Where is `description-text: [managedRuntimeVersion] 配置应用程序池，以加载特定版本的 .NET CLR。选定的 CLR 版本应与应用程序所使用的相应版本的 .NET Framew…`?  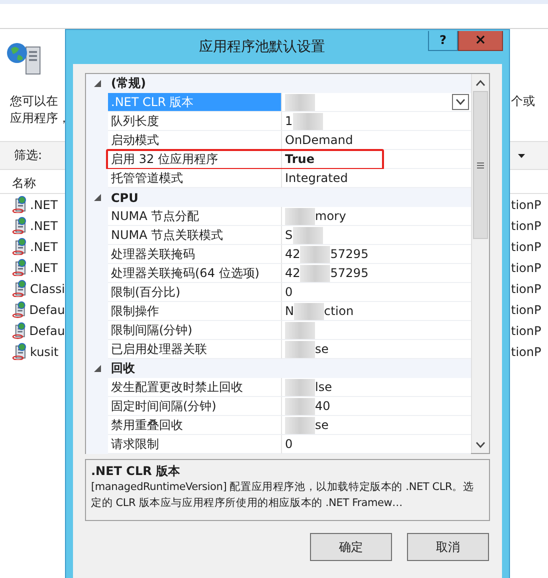 description-text: [managedRuntimeVersion] 配置应用程序池，以加载特定版本的 .NET CLR。选定的 CLR 版本应与应用程序所使用的相应版本的 .NET Framew… is located at coordinates (283, 495).